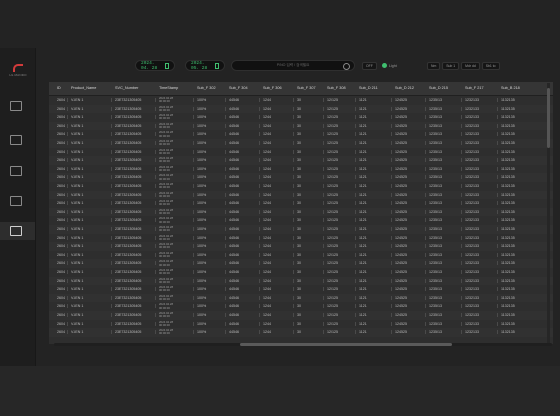 The width and height of the screenshot is (560, 416). I want to click on image-icon, so click(16, 106).